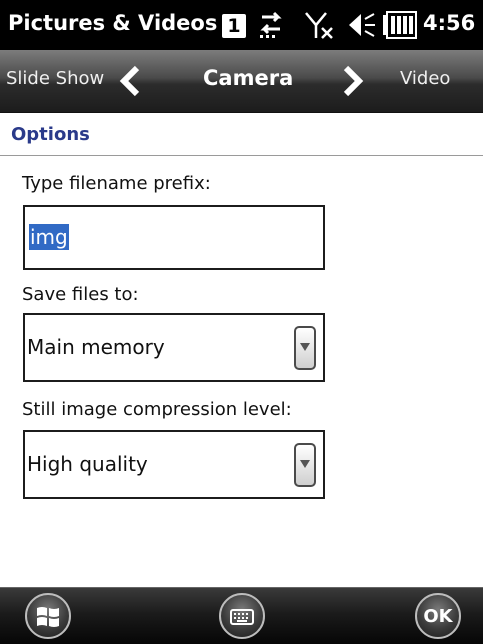 Image resolution: width=483 pixels, height=644 pixels. What do you see at coordinates (130, 81) in the screenshot?
I see `chevron-left-icon` at bounding box center [130, 81].